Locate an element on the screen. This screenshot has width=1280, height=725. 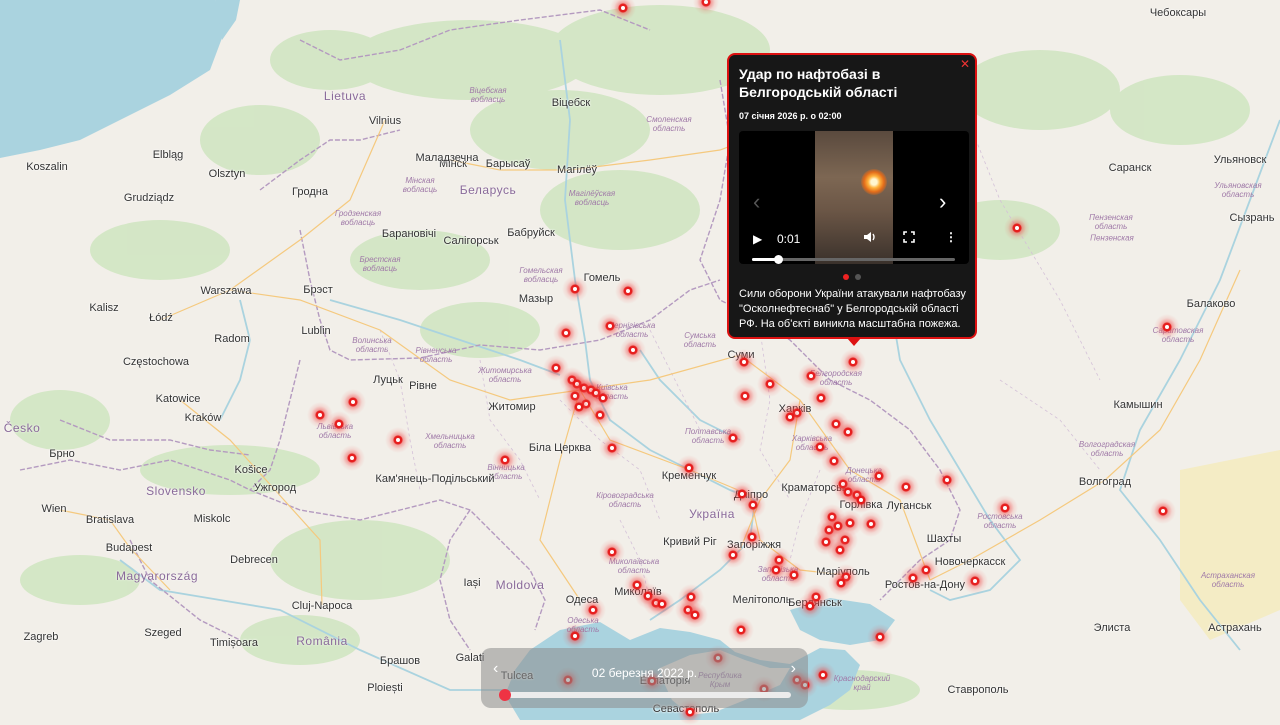
play-icon: ▶ is located at coordinates (757, 239).